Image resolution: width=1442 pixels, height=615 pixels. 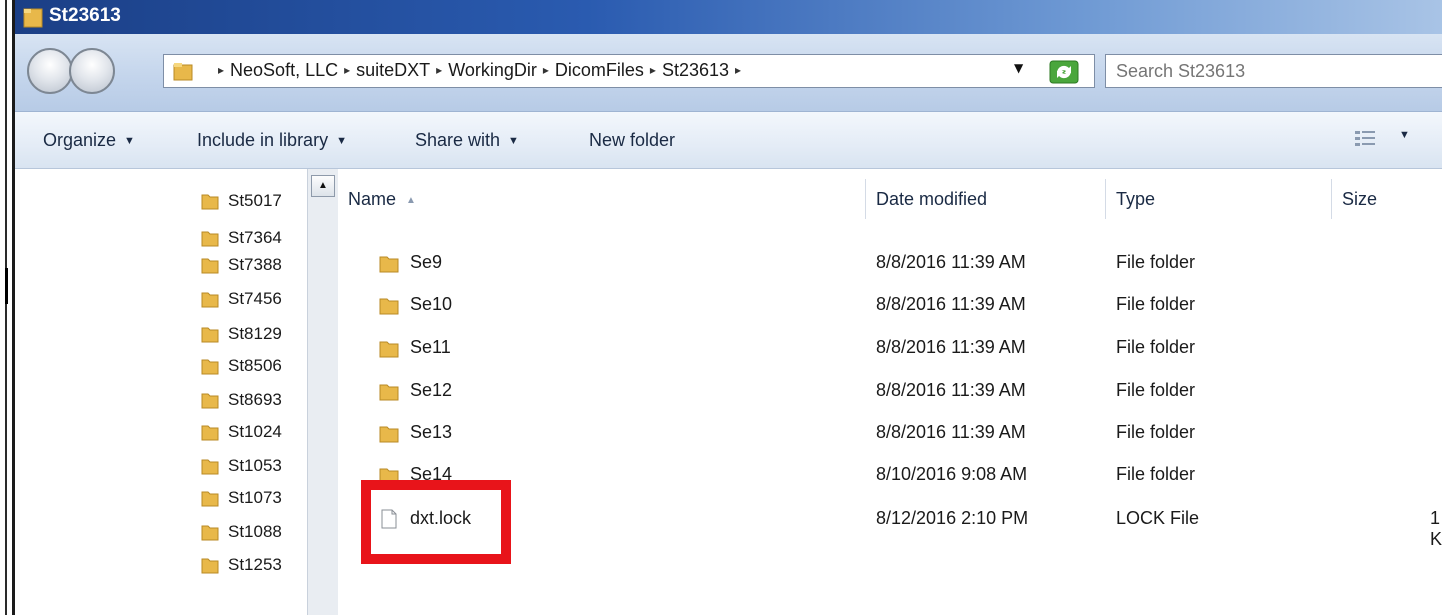 I want to click on nav-folder-label: St8693, so click(x=255, y=399).